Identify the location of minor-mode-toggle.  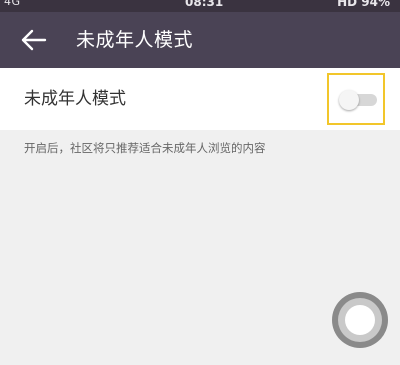
(359, 100).